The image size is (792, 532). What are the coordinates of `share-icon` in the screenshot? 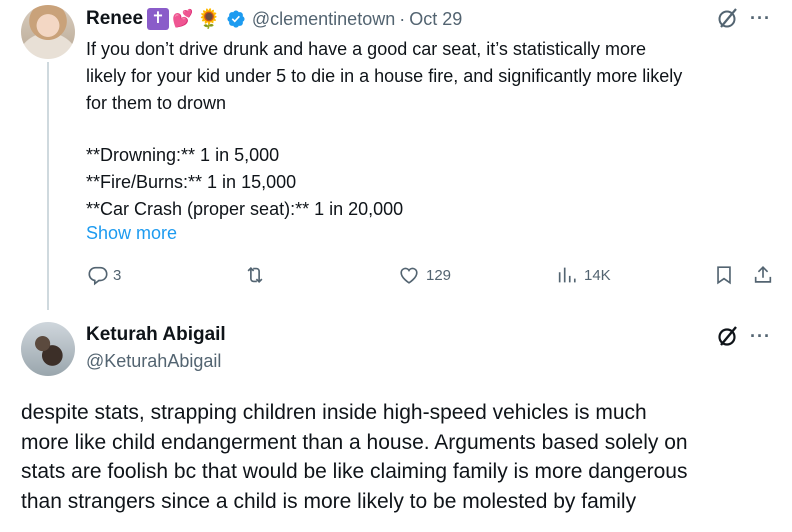 It's located at (763, 274).